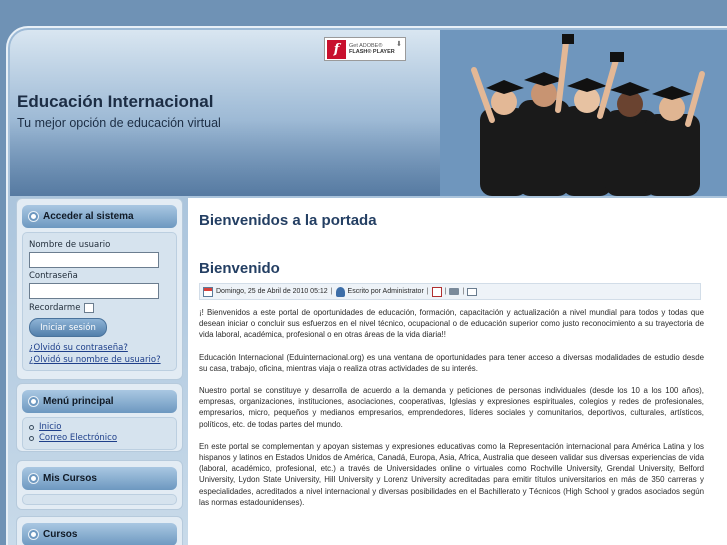 The image size is (727, 545). Describe the element at coordinates (245, 158) in the screenshot. I see `header-gradient` at that location.